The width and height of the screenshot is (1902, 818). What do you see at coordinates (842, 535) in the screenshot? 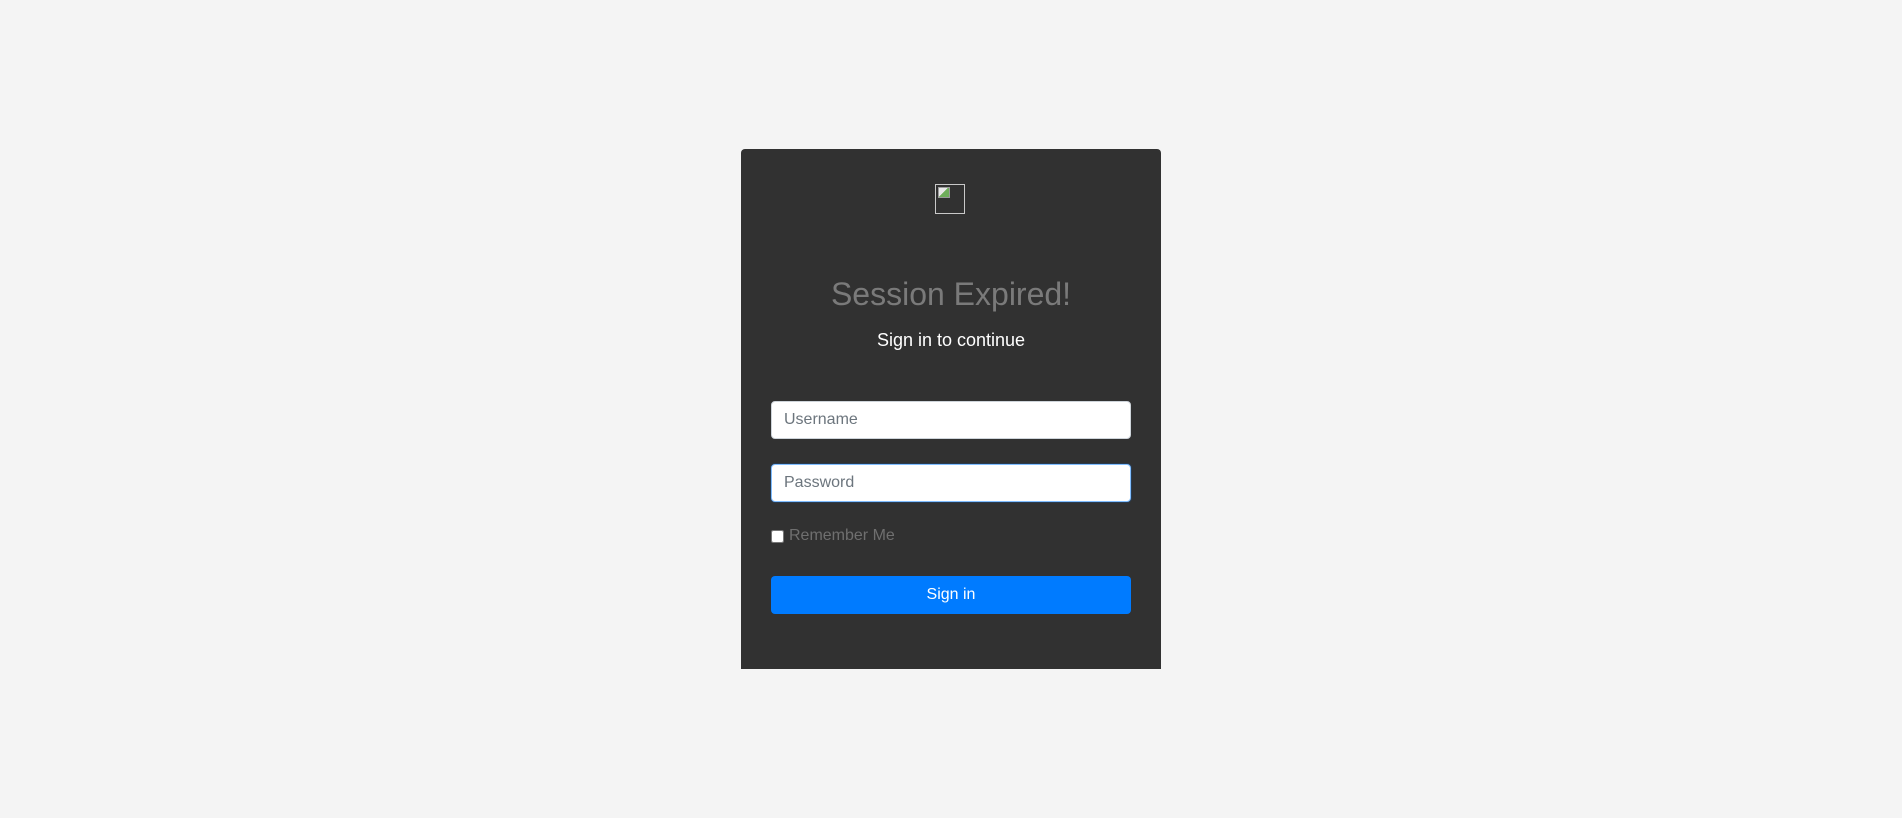
I see `remember-me-label: Remember Me` at bounding box center [842, 535].